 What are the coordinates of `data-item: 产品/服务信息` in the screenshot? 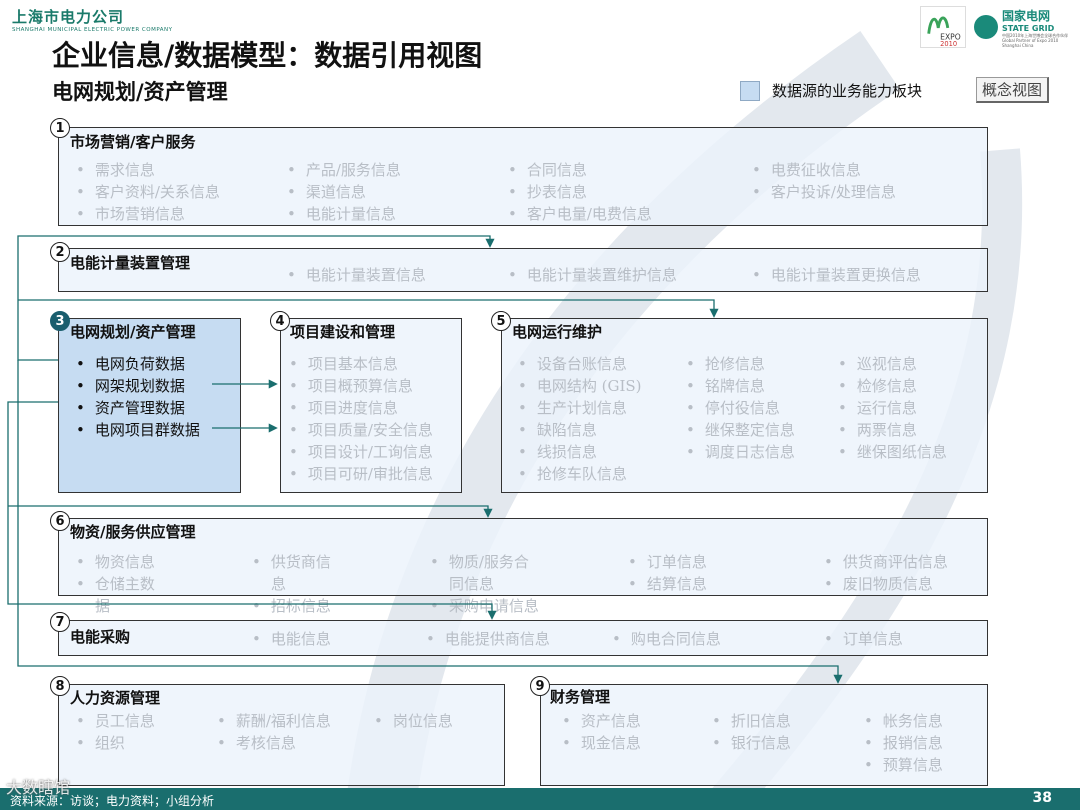 It's located at (344, 169).